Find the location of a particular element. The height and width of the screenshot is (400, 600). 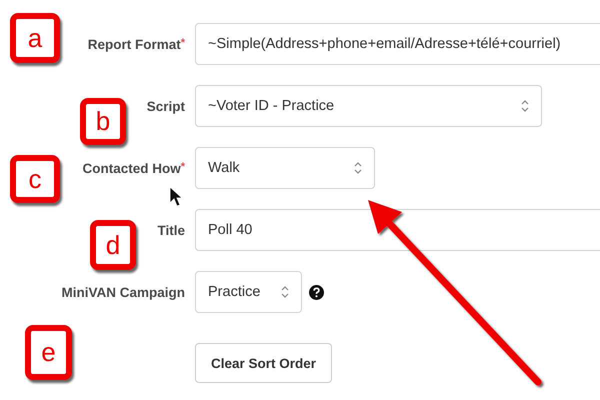

annotation-badge: b is located at coordinates (103, 121).